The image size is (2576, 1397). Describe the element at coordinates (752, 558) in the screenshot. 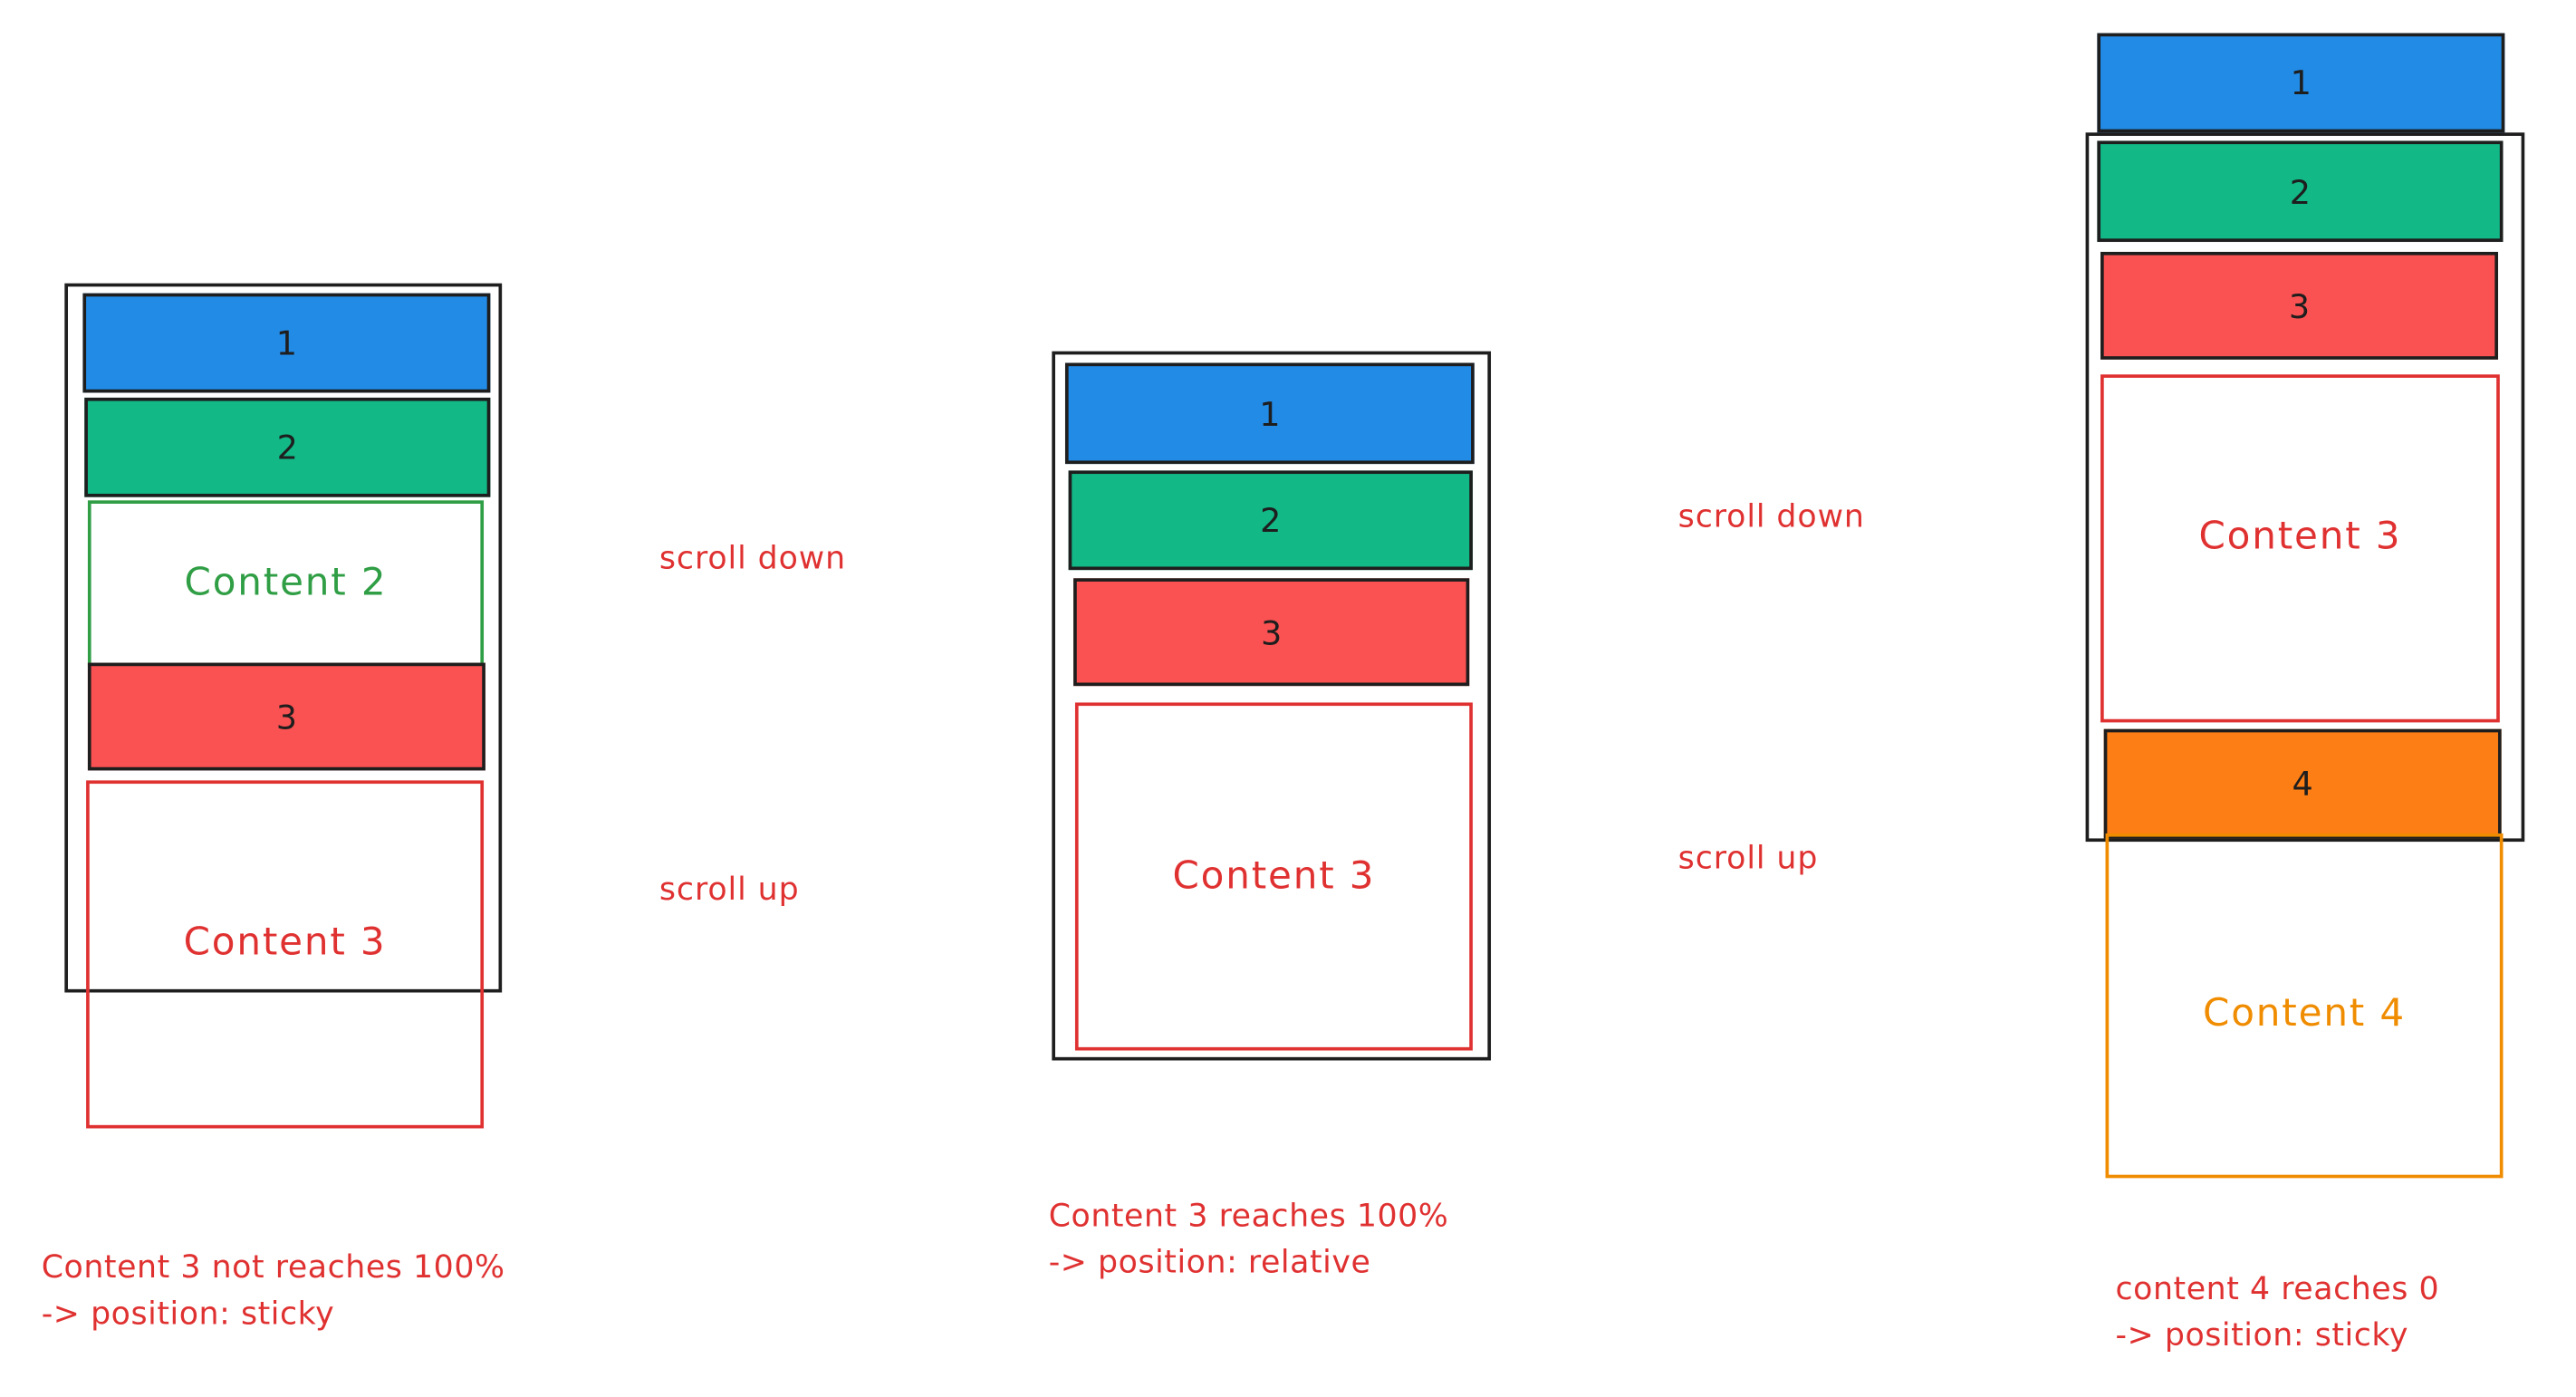

I see `scroll-down-label-1: scroll down` at that location.